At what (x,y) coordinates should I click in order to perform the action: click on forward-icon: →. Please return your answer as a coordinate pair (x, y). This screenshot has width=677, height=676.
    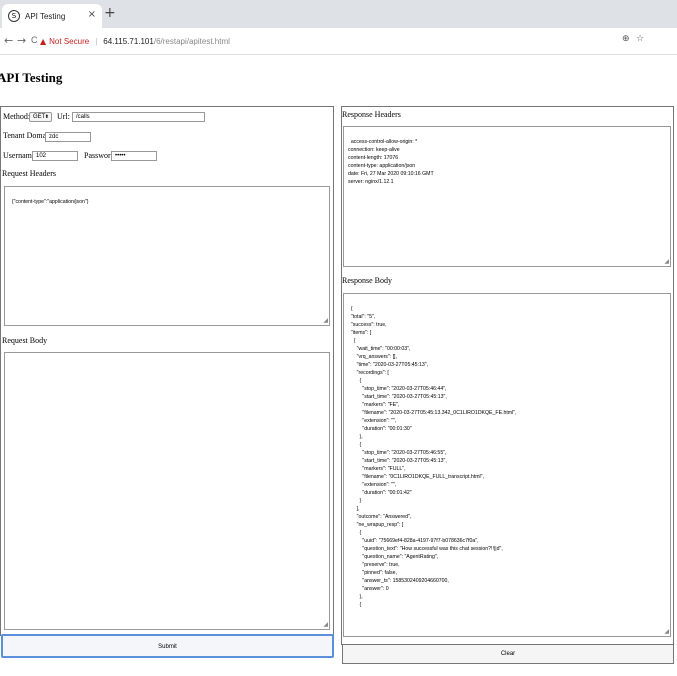
    Looking at the image, I should click on (21, 40).